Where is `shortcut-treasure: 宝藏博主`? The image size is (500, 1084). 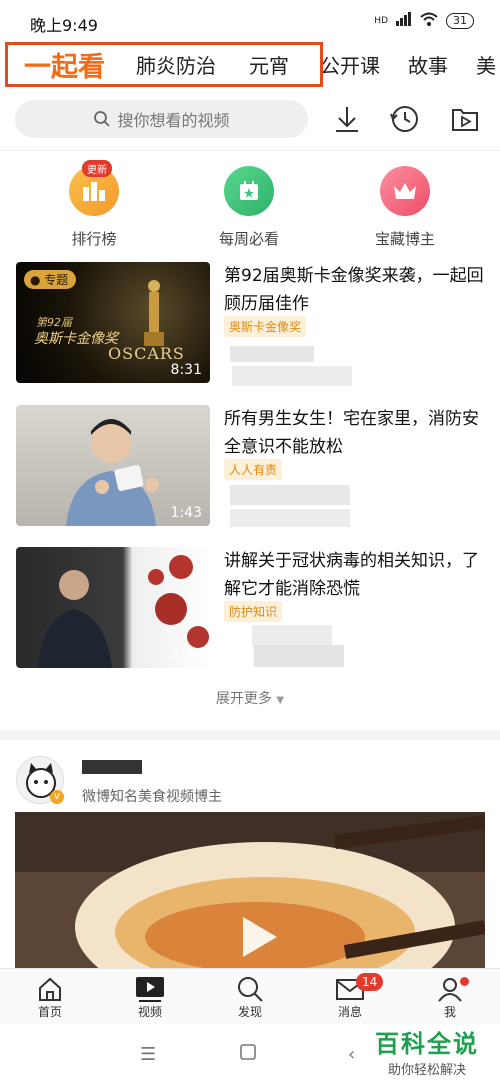
shortcut-treasure: 宝藏博主 is located at coordinates (405, 207).